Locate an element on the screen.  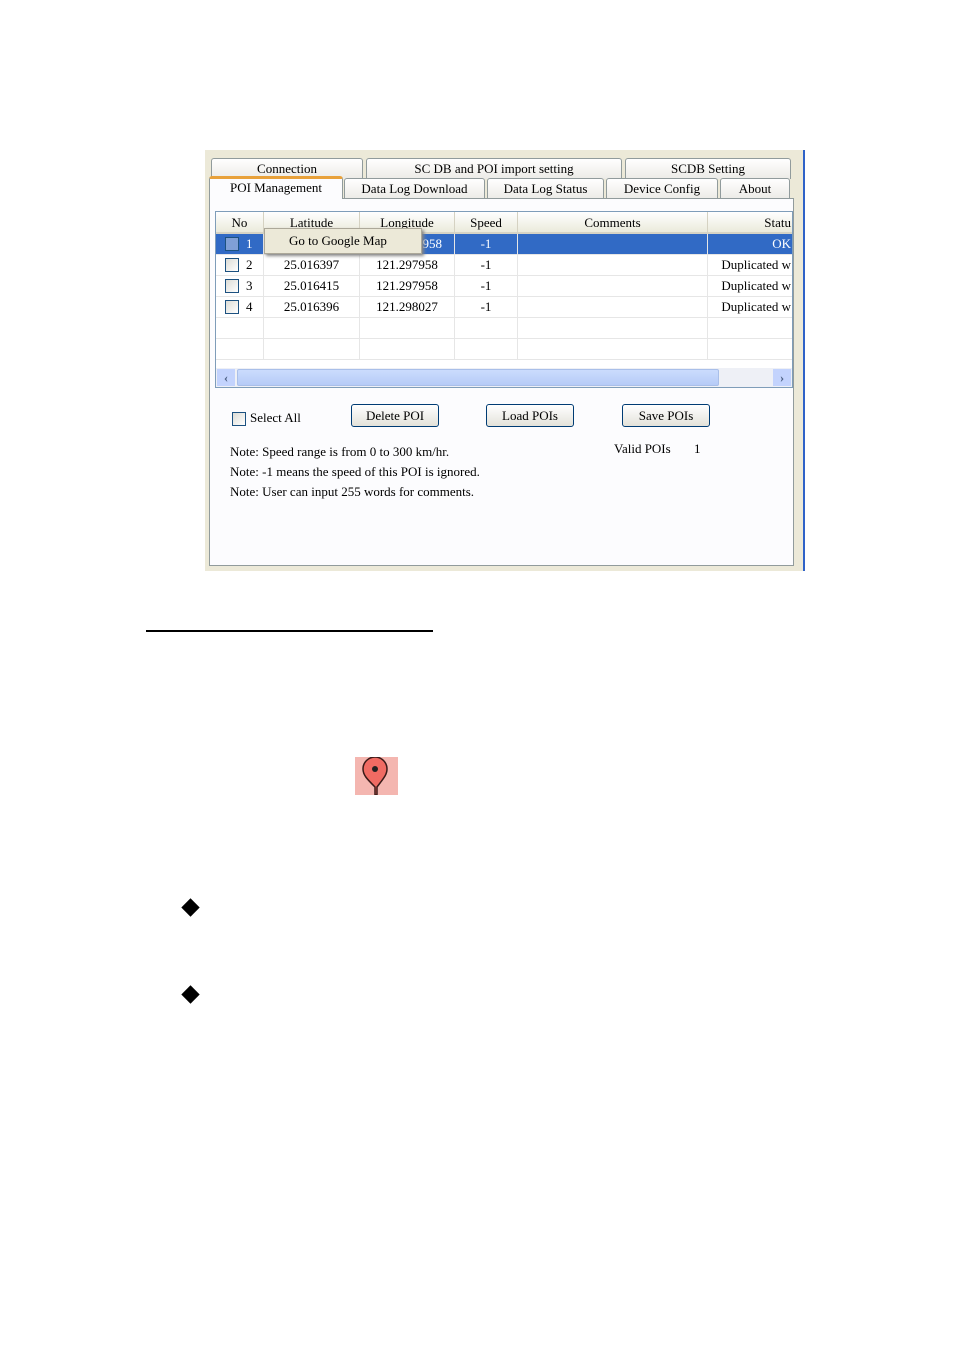
context-menu-go-to-google-map: Go to Google Map is located at coordinates (343, 241).